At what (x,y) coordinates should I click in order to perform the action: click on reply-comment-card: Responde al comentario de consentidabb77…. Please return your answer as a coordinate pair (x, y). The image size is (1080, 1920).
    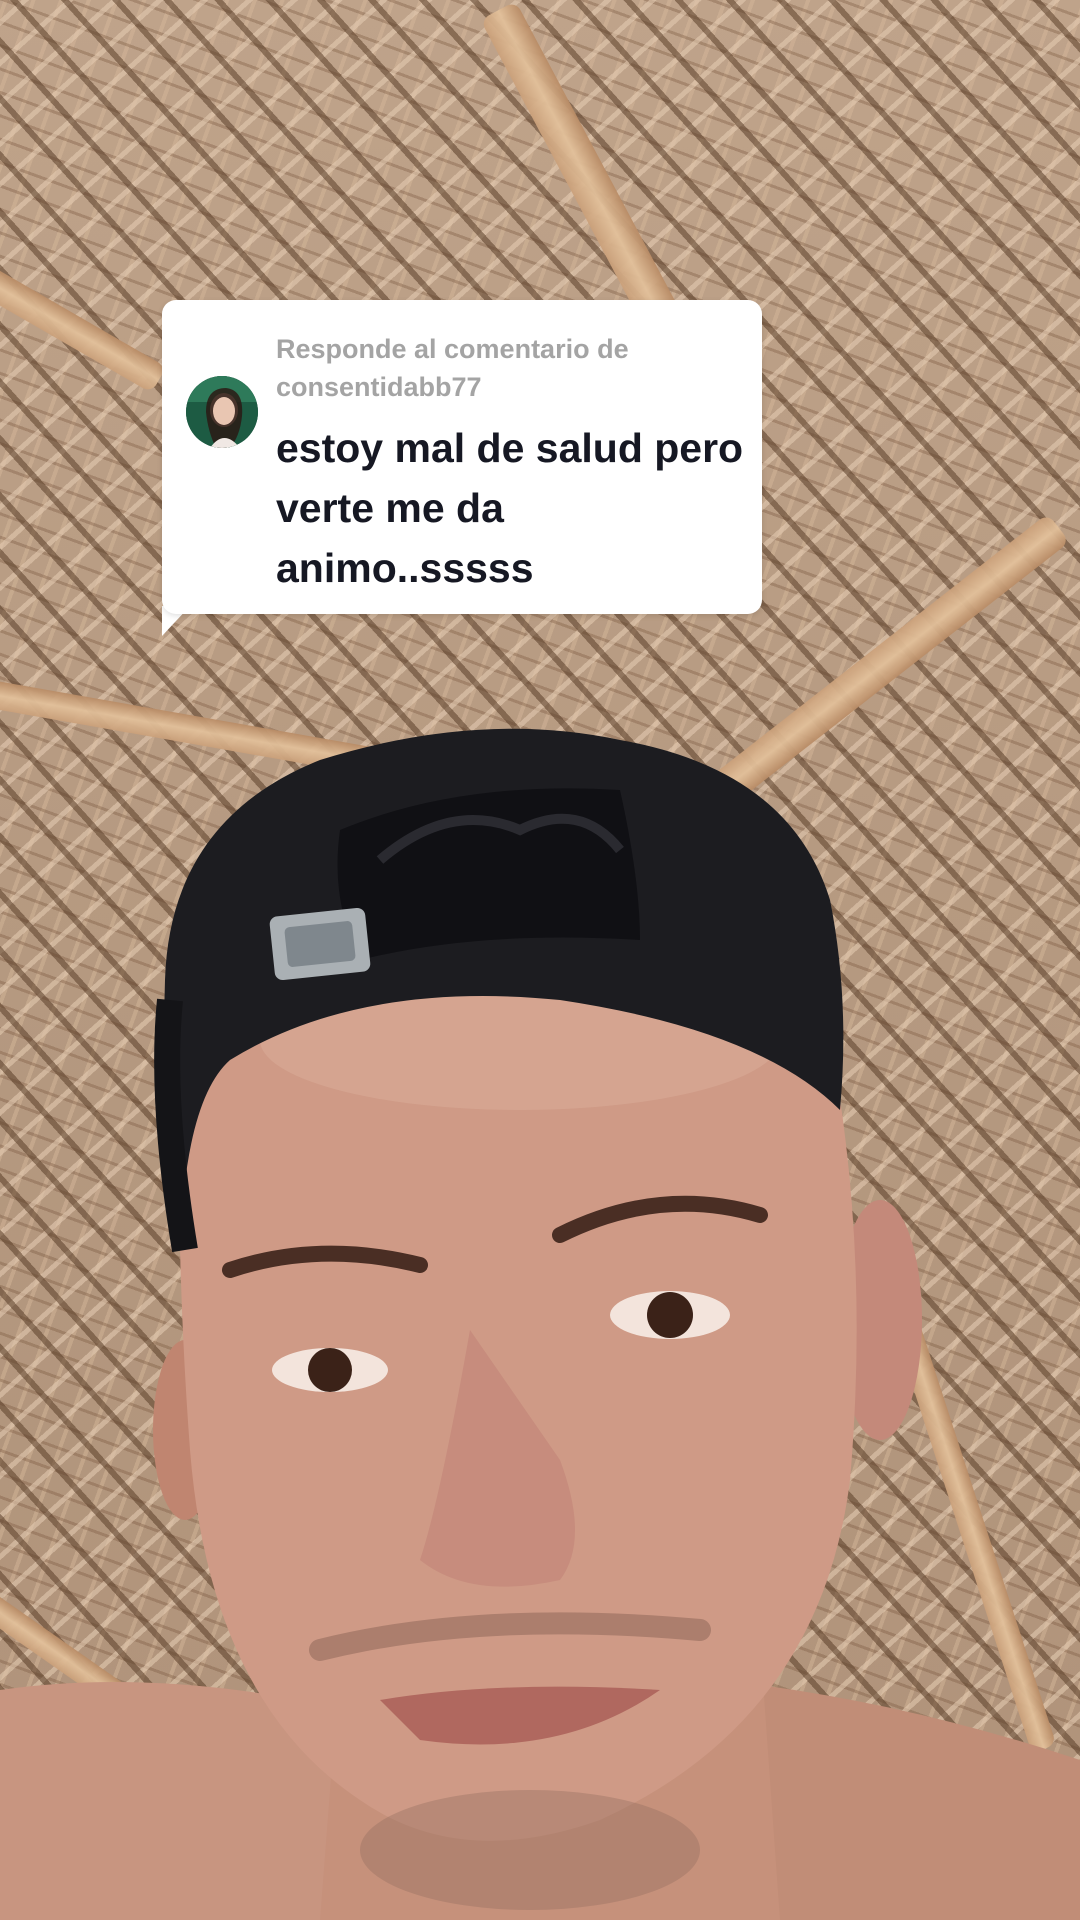
    Looking at the image, I should click on (462, 457).